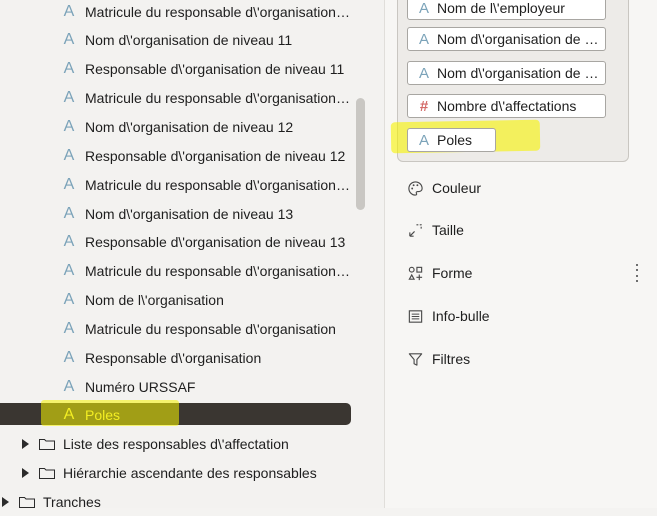  What do you see at coordinates (215, 155) in the screenshot?
I see `field-label: Responsable d\'organisation de niveau 12` at bounding box center [215, 155].